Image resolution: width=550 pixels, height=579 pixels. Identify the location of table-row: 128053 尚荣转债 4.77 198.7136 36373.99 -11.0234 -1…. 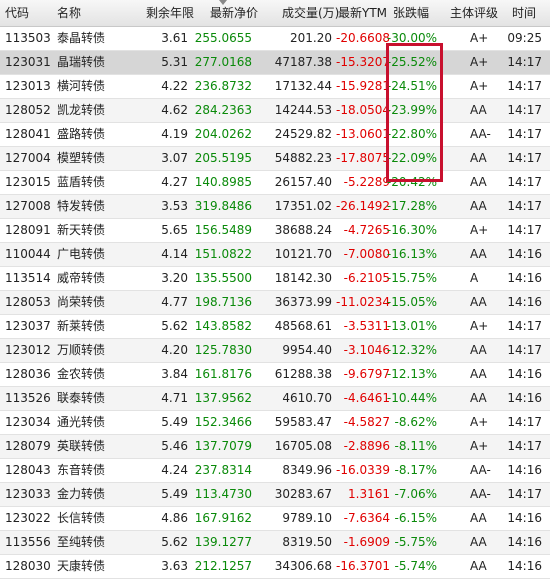
(275, 303).